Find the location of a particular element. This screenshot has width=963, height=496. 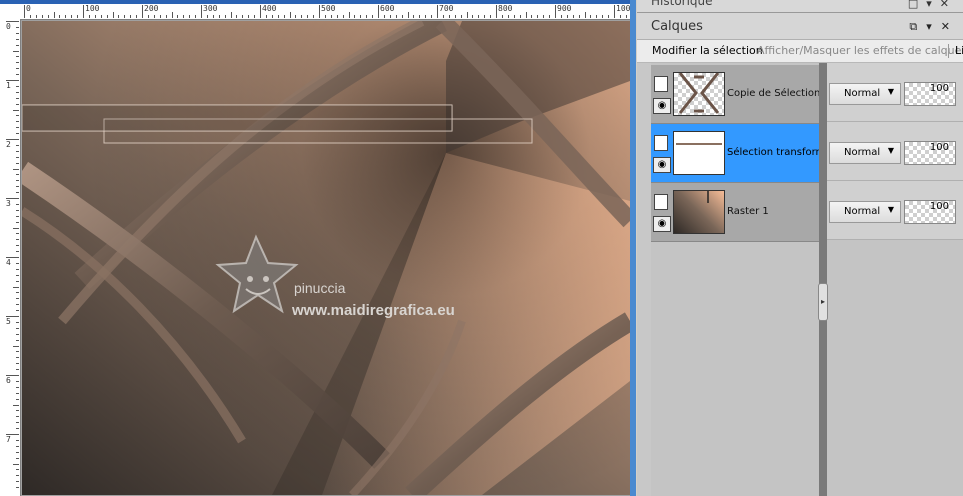

layer-thumbnail is located at coordinates (699, 212).